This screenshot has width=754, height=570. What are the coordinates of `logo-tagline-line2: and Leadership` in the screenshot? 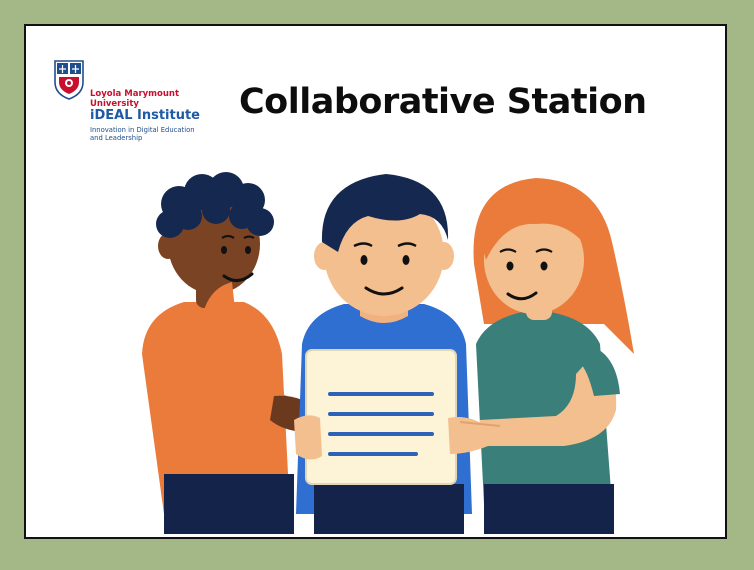 It's located at (116, 138).